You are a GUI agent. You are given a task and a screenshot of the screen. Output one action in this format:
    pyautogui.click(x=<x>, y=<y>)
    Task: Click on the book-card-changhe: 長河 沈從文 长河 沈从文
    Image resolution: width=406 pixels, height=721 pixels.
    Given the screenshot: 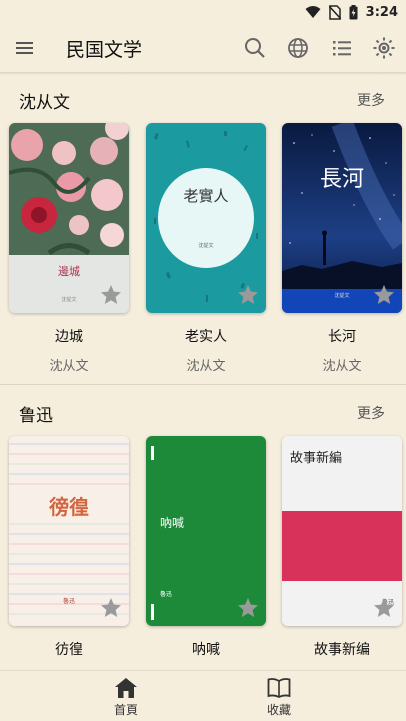 What is the action you would take?
    pyautogui.click(x=342, y=248)
    